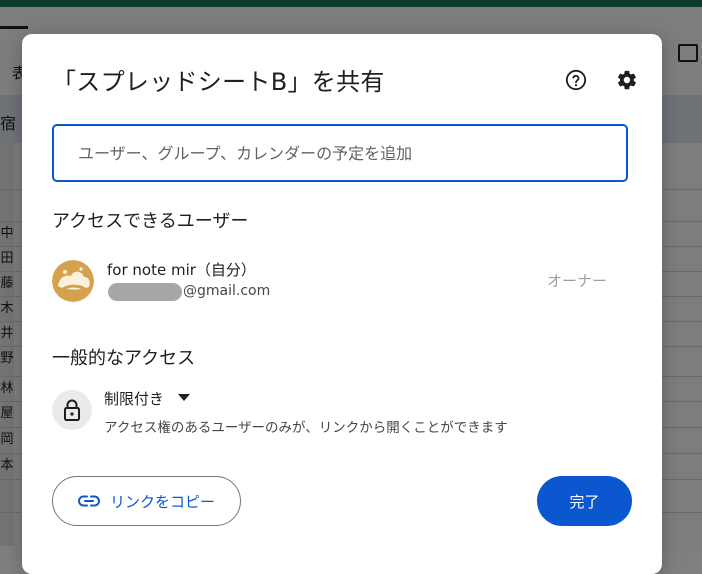 The image size is (702, 574). I want to click on row-char: 木, so click(7, 308).